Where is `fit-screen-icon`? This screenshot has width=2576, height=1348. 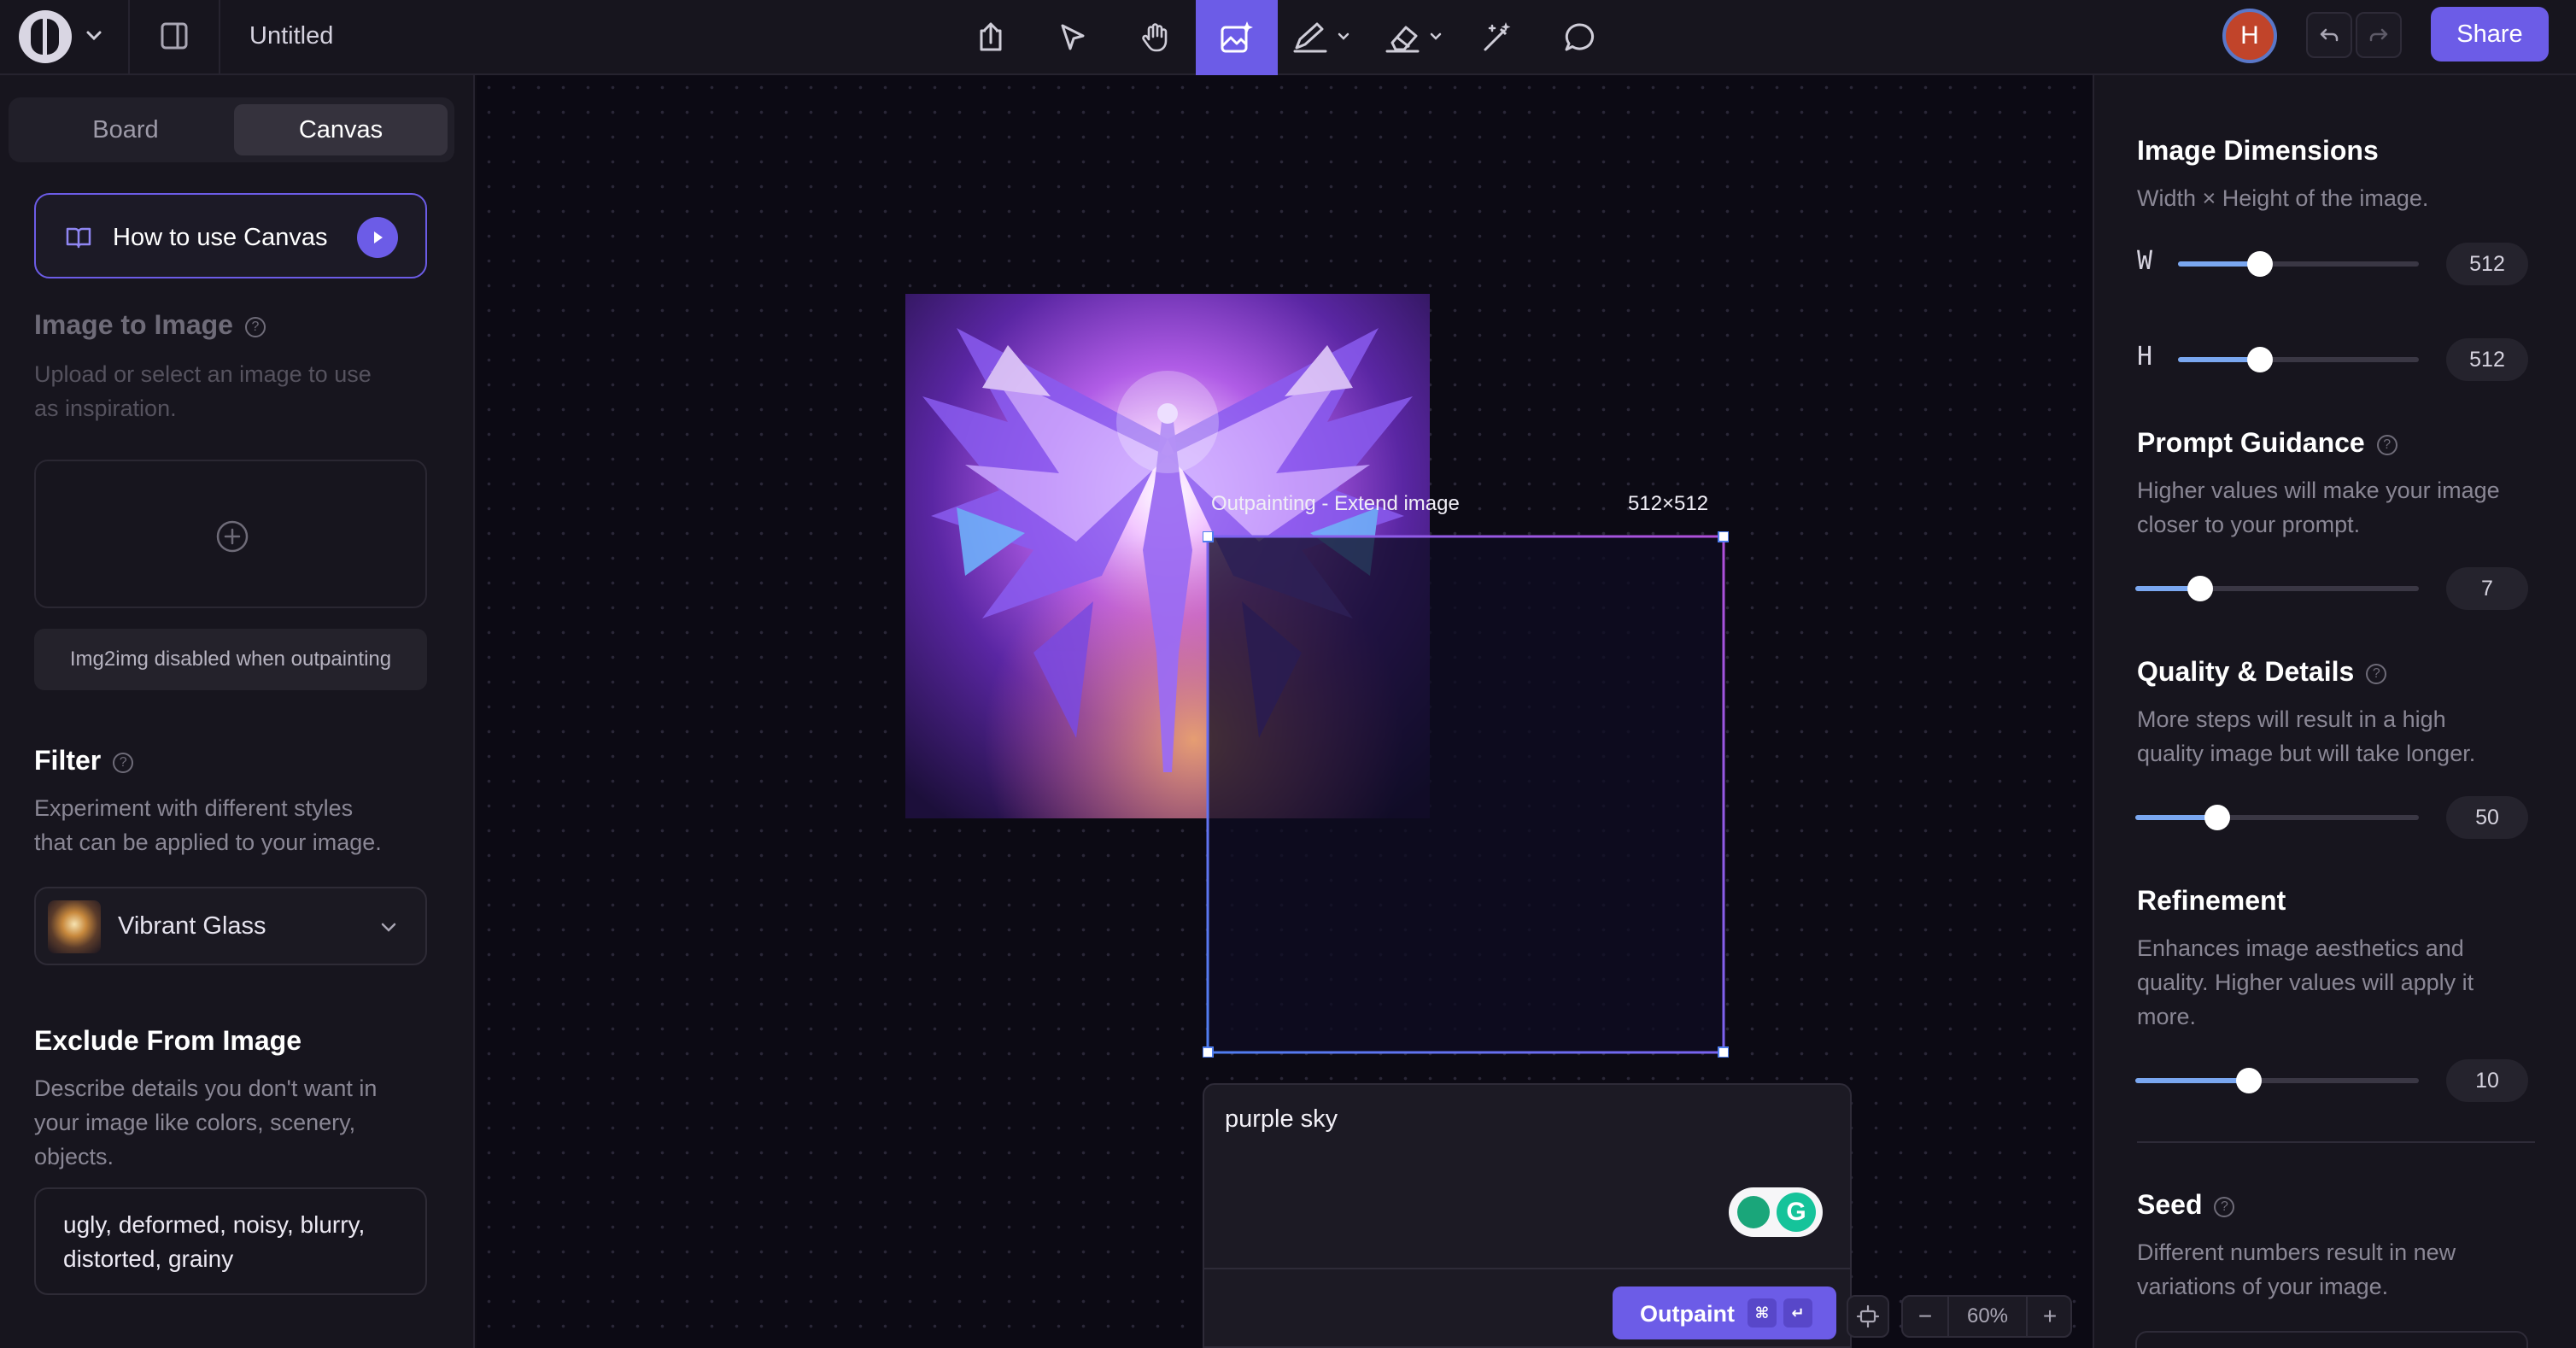
fit-screen-icon is located at coordinates (1868, 1316).